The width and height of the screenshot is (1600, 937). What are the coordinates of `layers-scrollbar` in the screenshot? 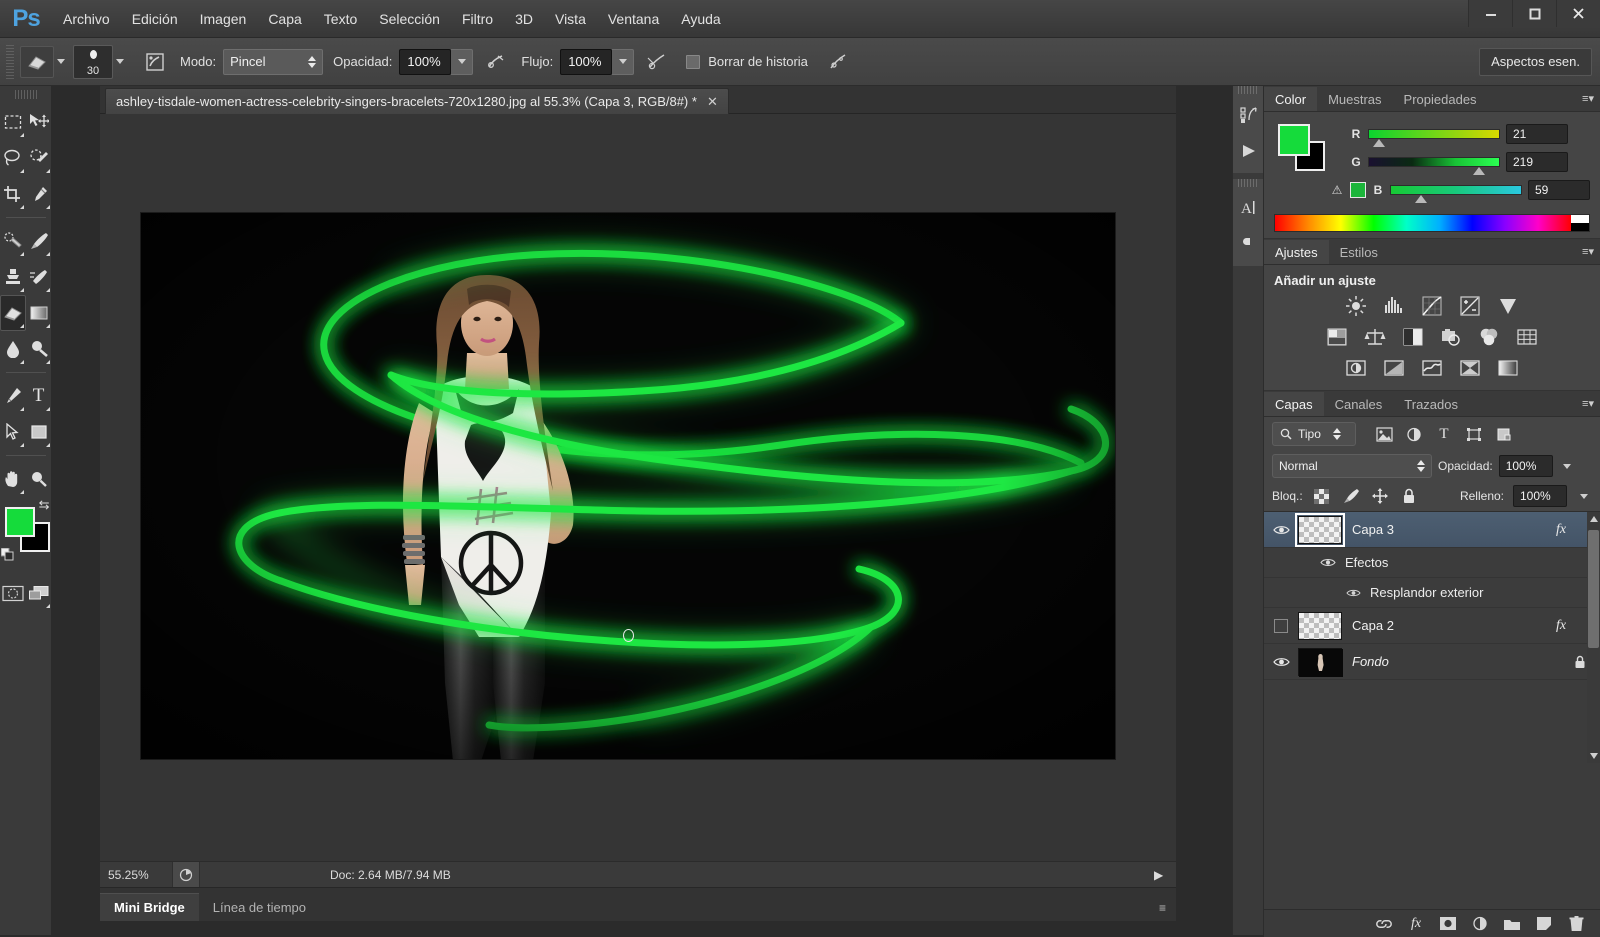 It's located at (1593, 637).